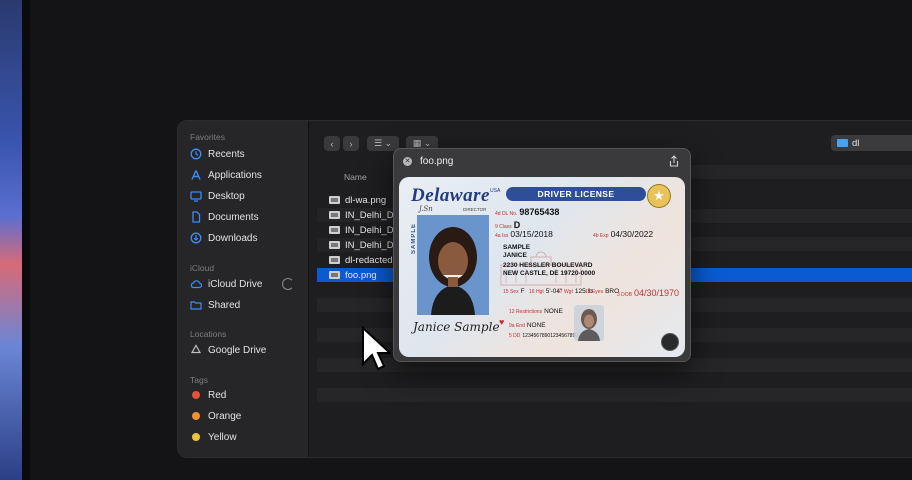 This screenshot has width=912, height=480. I want to click on clock-icon, so click(196, 154).